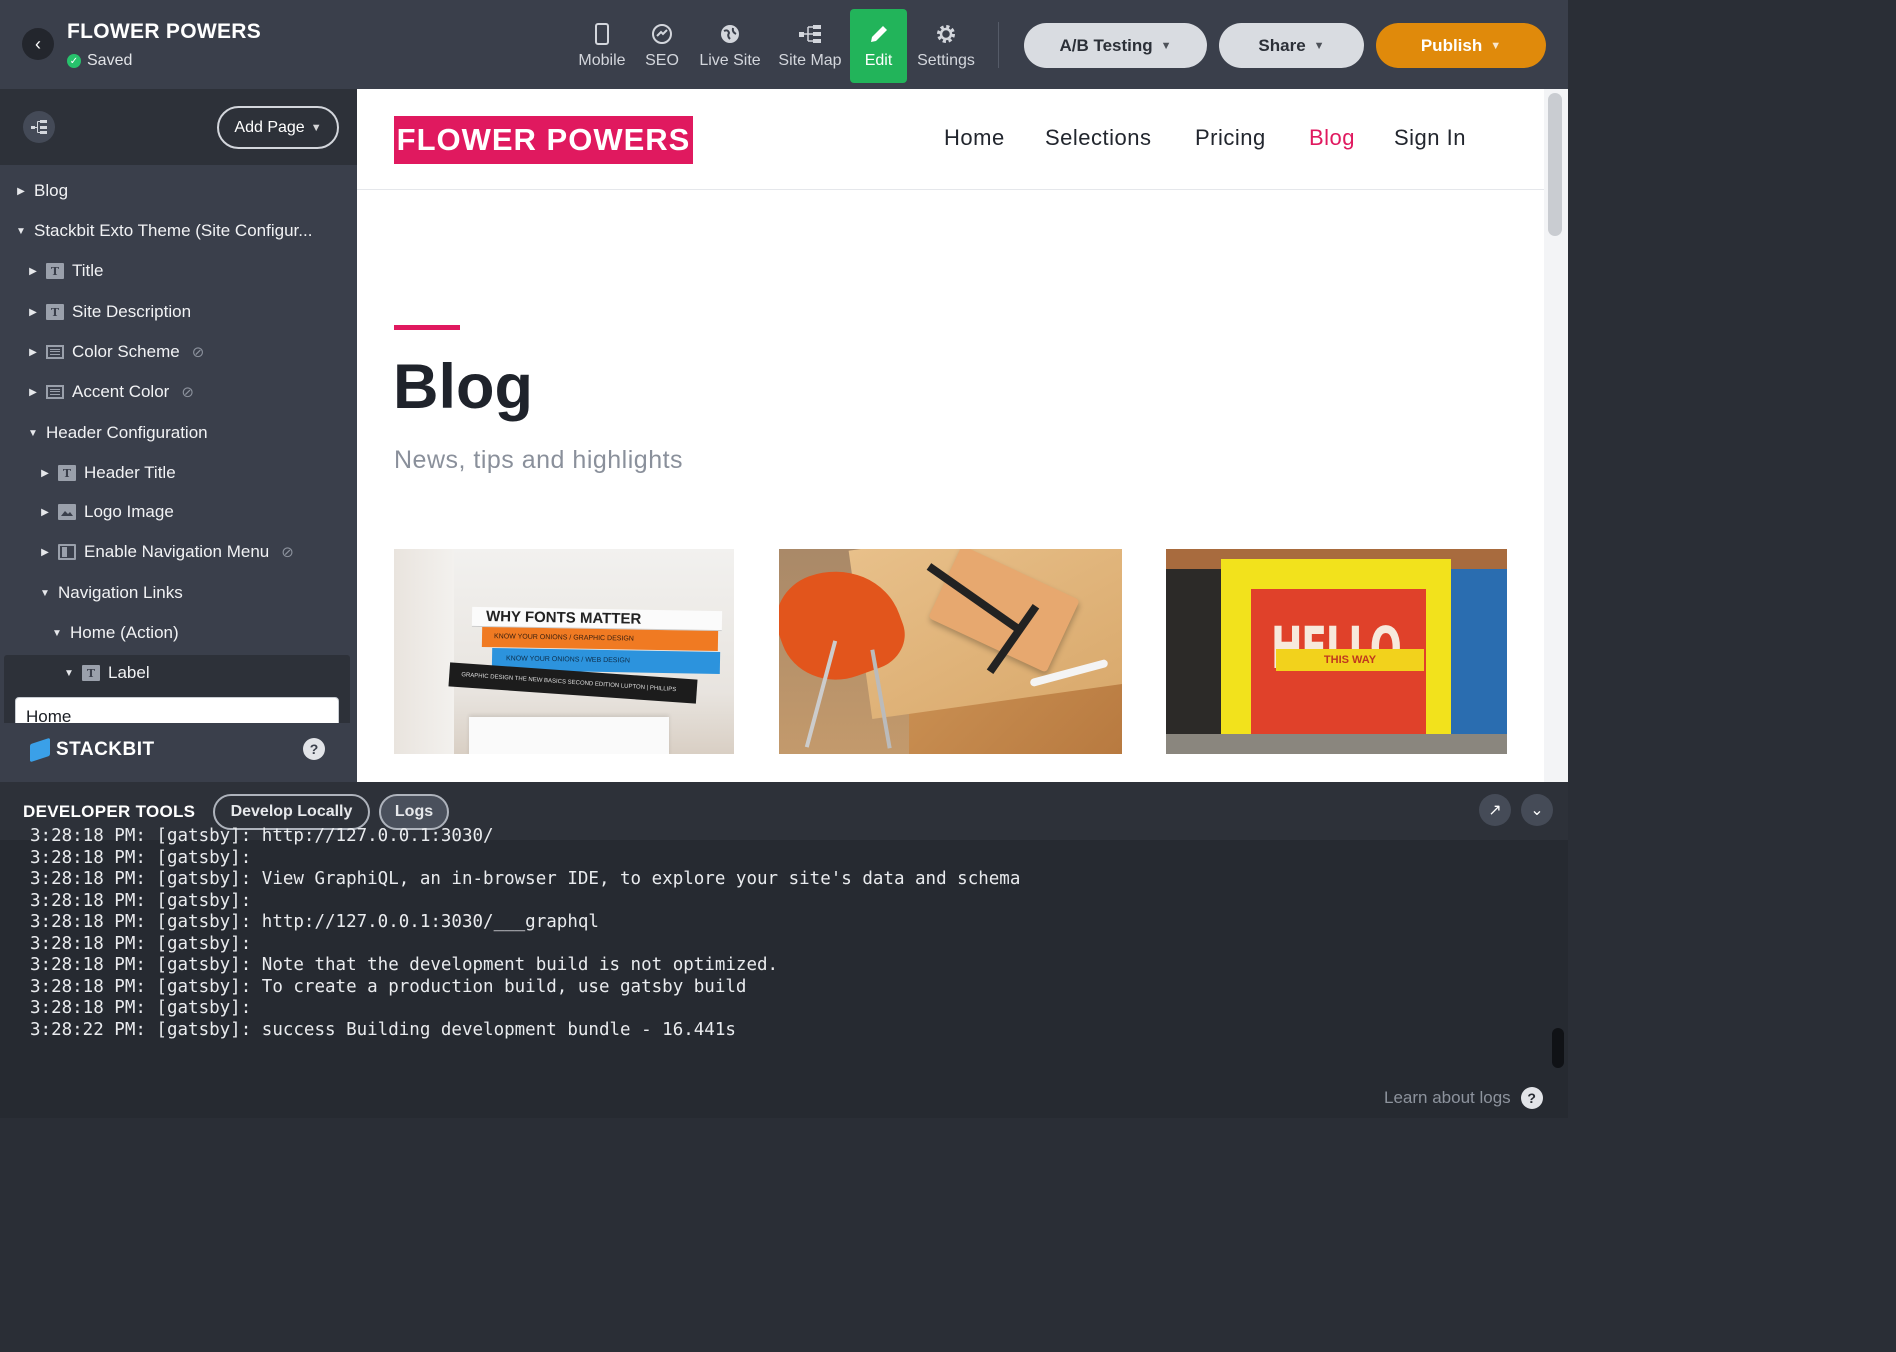  What do you see at coordinates (38, 44) in the screenshot?
I see `back-icon: ‹` at bounding box center [38, 44].